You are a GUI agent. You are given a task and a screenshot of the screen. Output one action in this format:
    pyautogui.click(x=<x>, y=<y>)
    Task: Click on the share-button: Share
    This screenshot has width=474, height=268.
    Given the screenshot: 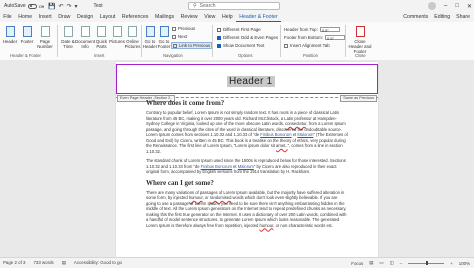 What is the action you would take?
    pyautogui.click(x=463, y=17)
    